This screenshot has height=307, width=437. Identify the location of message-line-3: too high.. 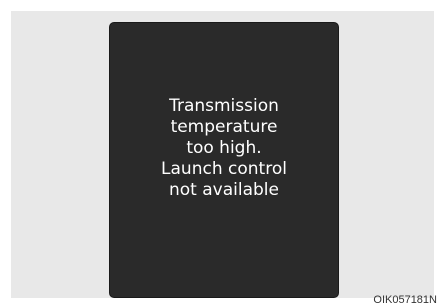
(224, 147).